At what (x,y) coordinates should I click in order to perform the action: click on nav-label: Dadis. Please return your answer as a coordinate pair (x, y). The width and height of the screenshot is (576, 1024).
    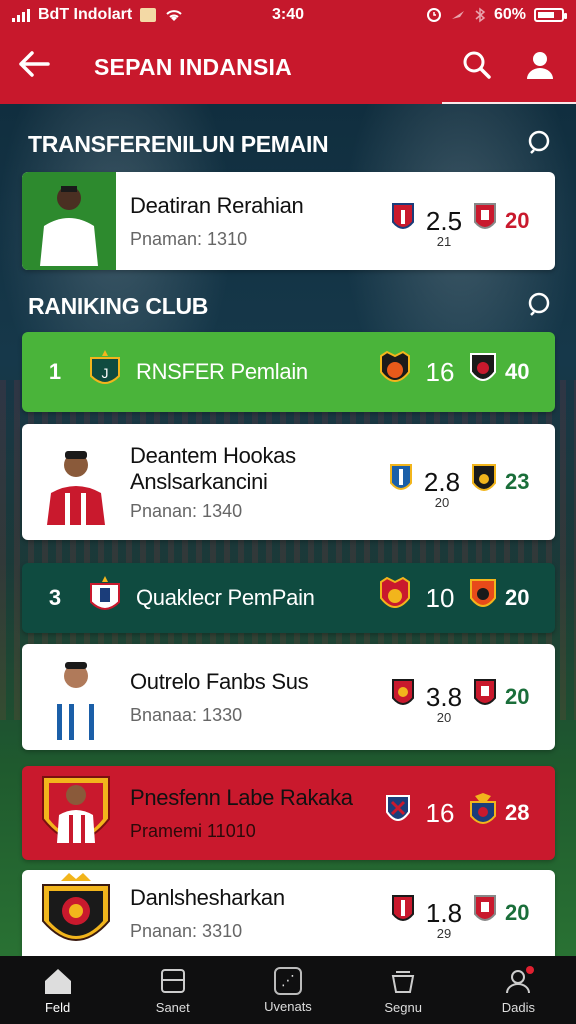
    Looking at the image, I should click on (518, 1007).